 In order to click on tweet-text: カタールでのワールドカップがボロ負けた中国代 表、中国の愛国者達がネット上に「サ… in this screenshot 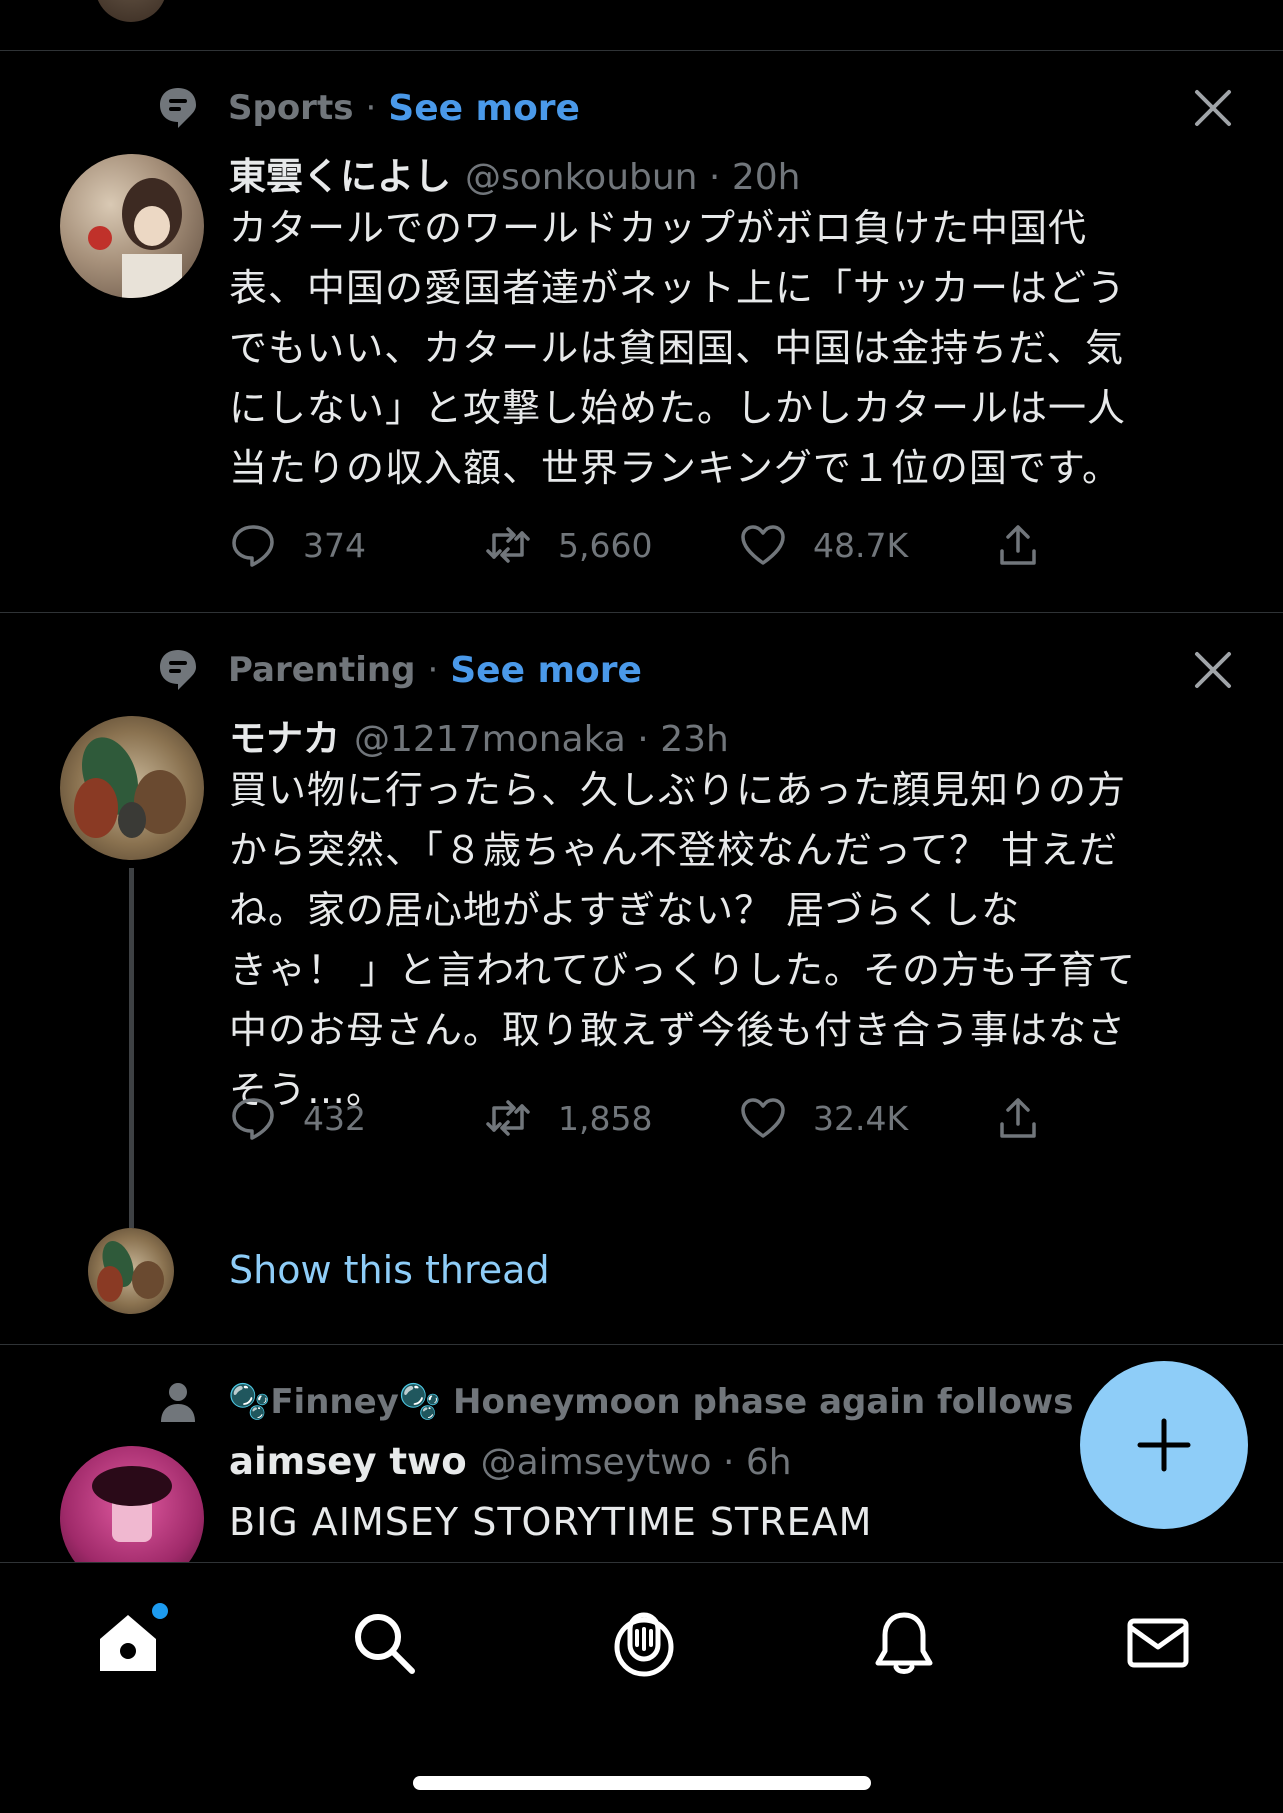, I will do `click(719, 348)`.